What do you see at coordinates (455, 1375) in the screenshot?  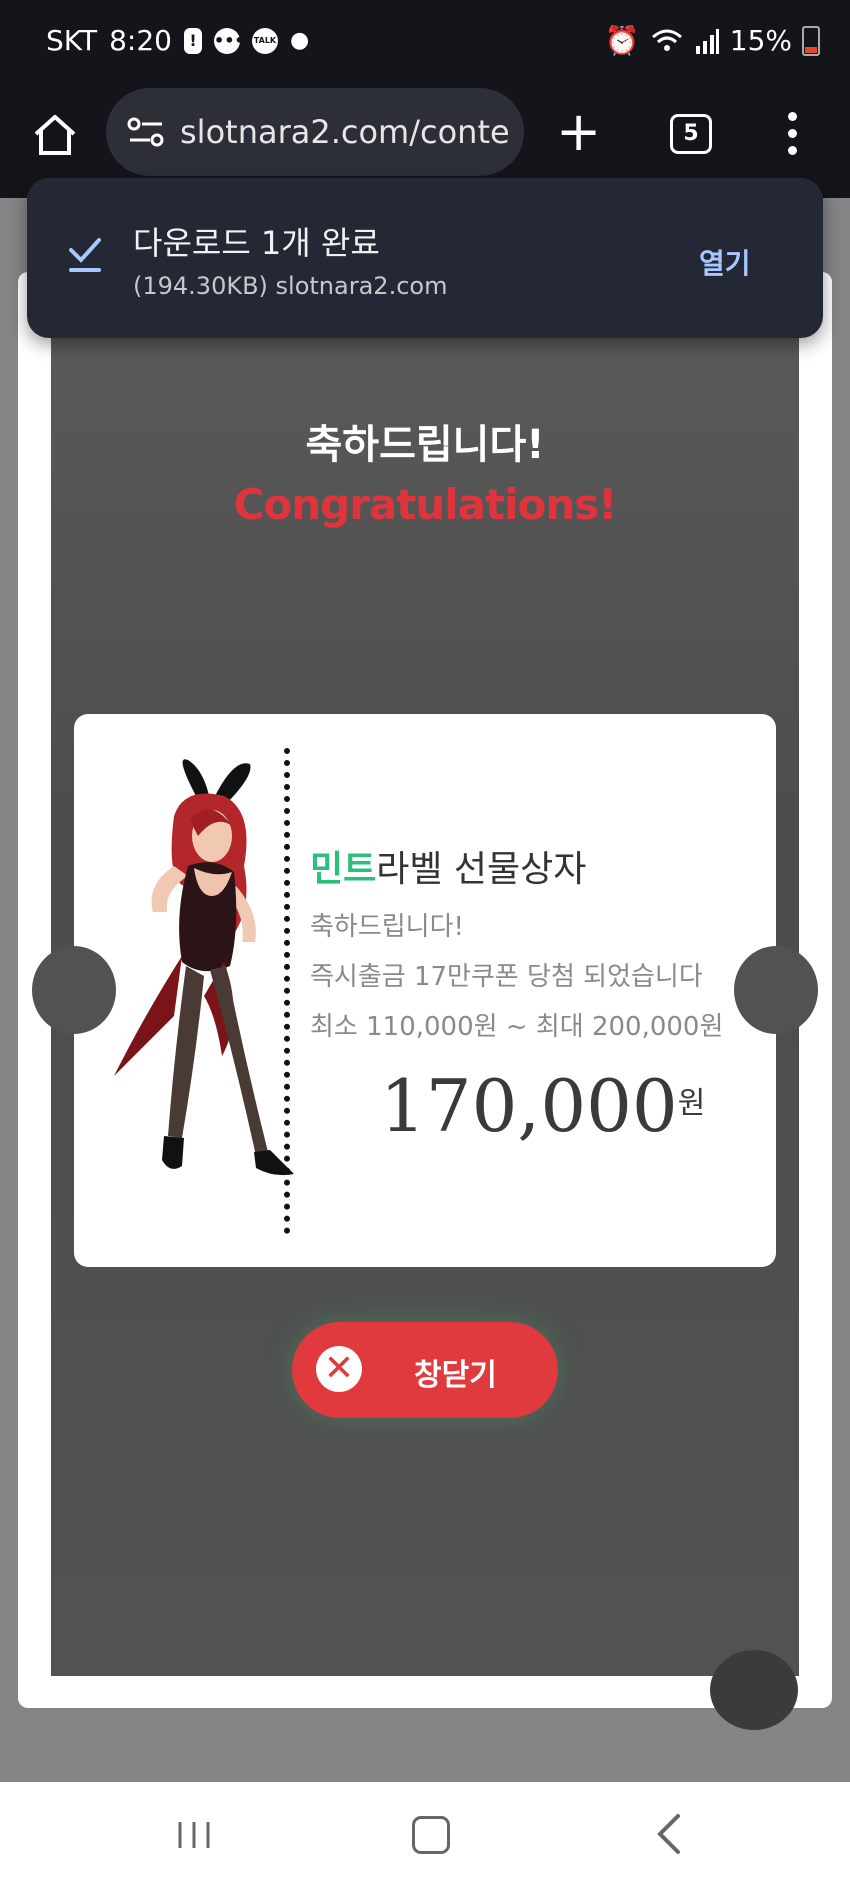 I see `close-window-label: 창닫기` at bounding box center [455, 1375].